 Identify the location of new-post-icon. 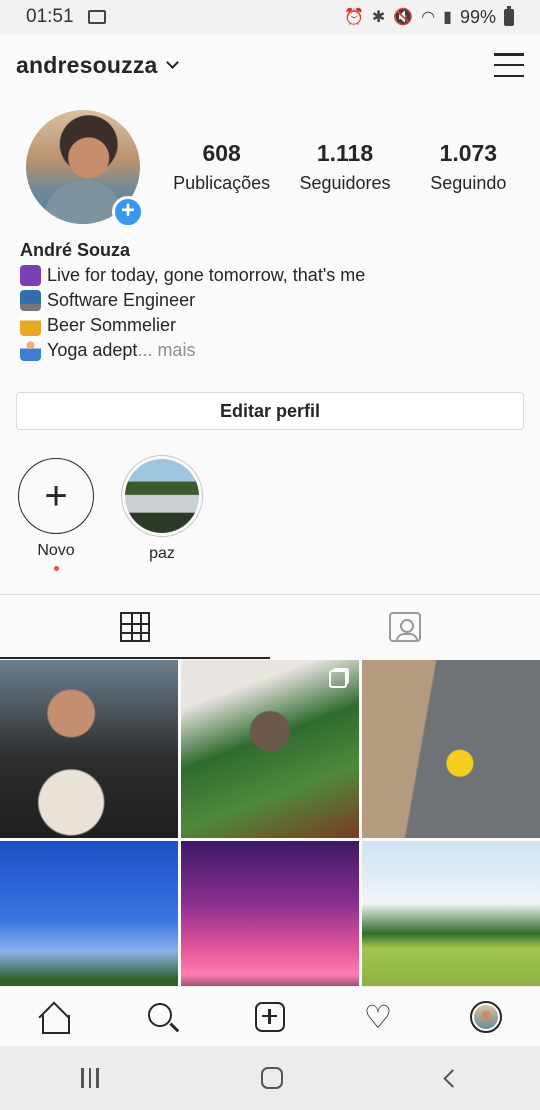
(270, 1016).